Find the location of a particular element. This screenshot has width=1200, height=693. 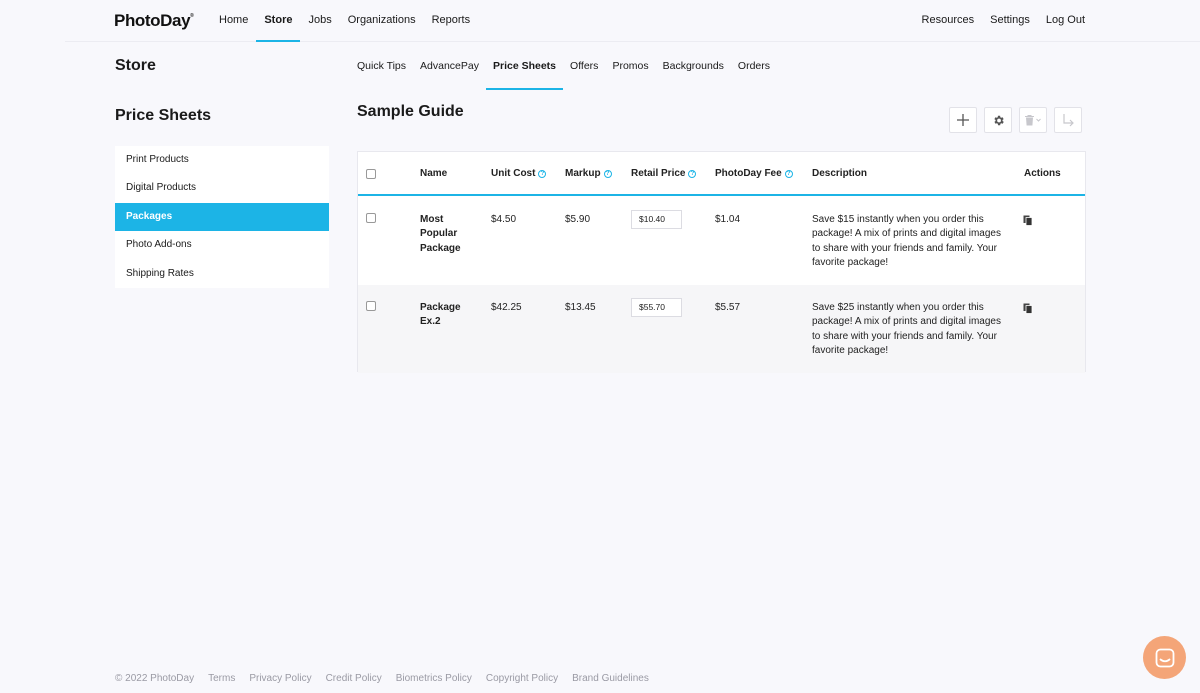

add-button is located at coordinates (963, 120).